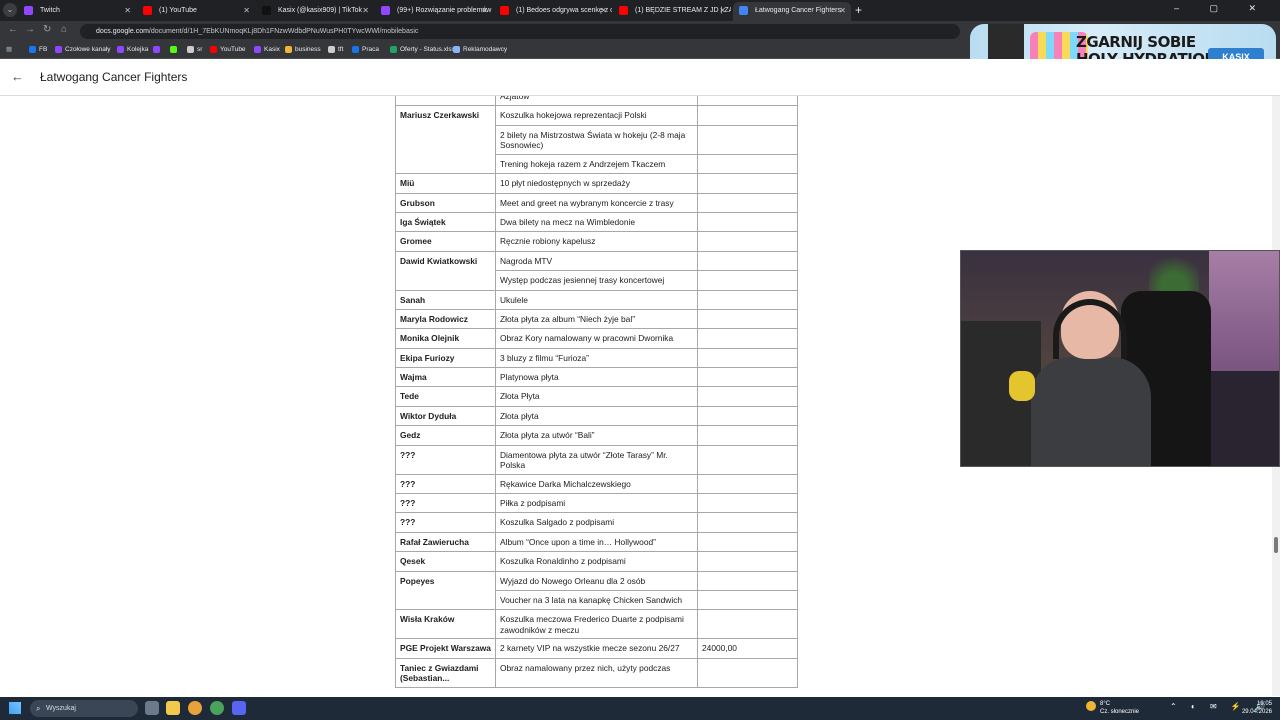 The height and width of the screenshot is (720, 1280). What do you see at coordinates (747, 648) in the screenshot?
I see `value-cell: 24000,00` at bounding box center [747, 648].